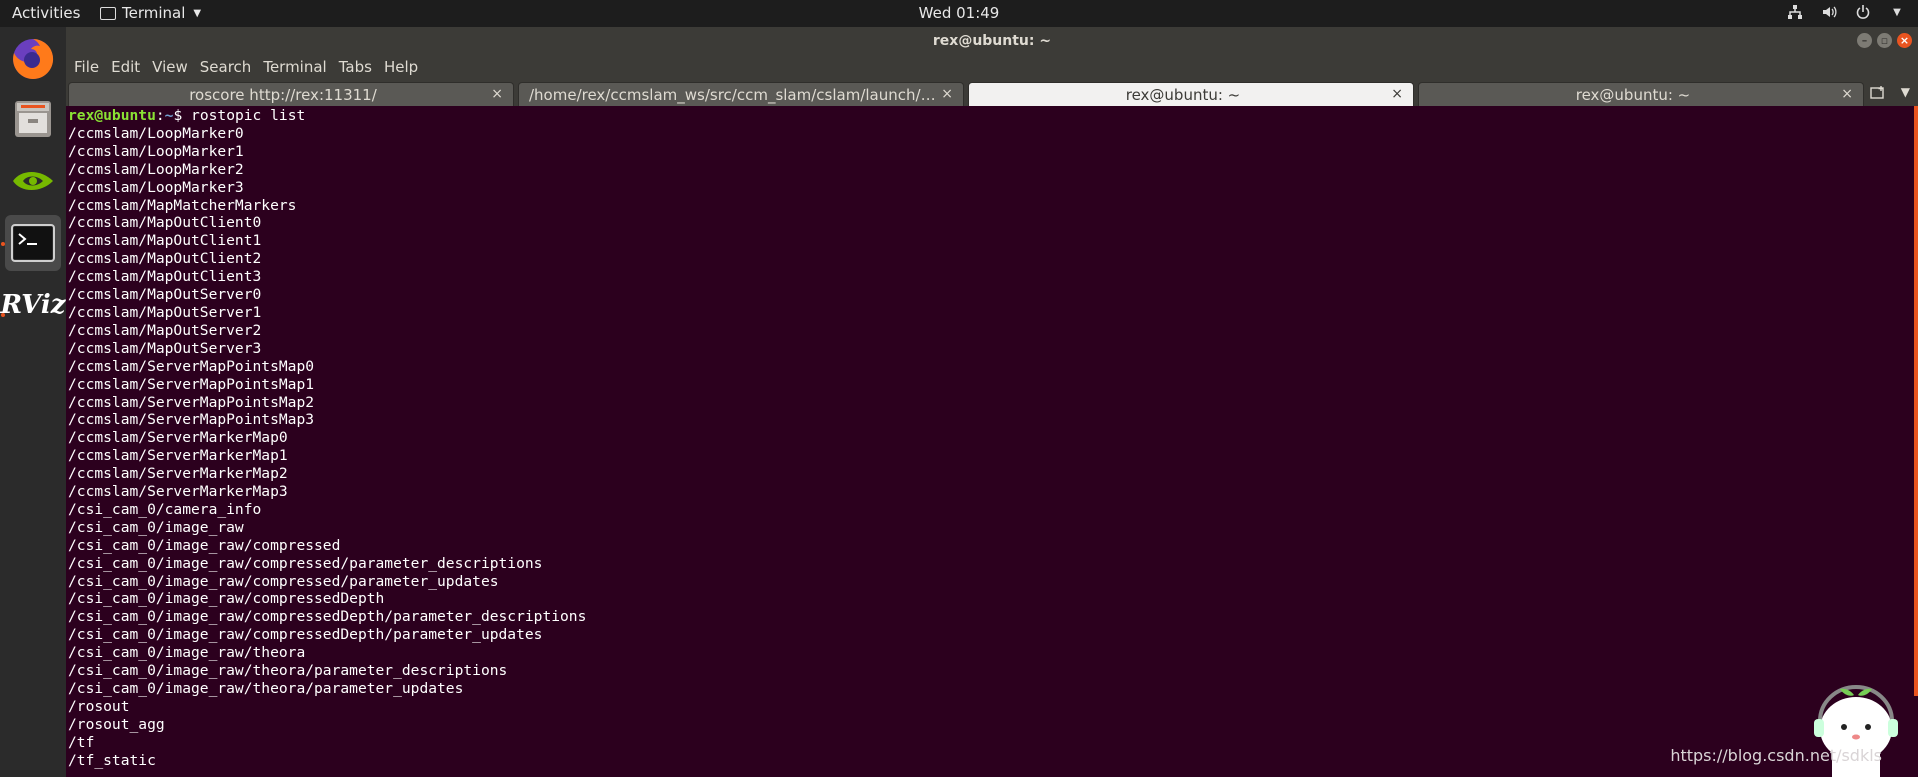 This screenshot has height=777, width=1918. I want to click on clock: Wed 01:49, so click(959, 13).